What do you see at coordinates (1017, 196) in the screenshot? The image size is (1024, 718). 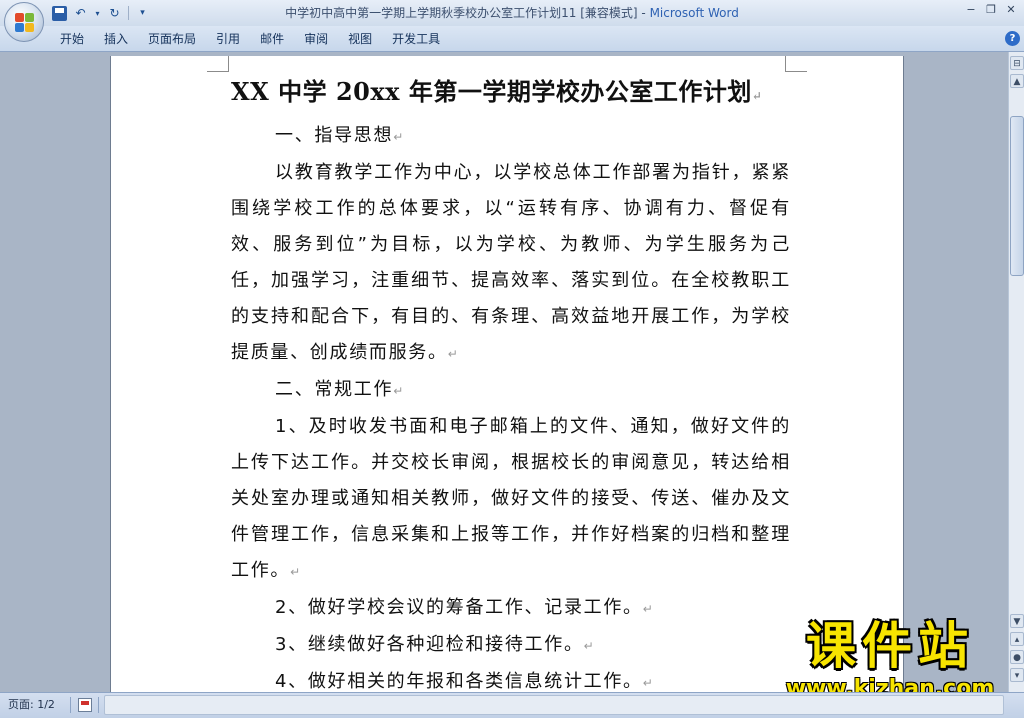 I see `scrollbar-thumb` at bounding box center [1017, 196].